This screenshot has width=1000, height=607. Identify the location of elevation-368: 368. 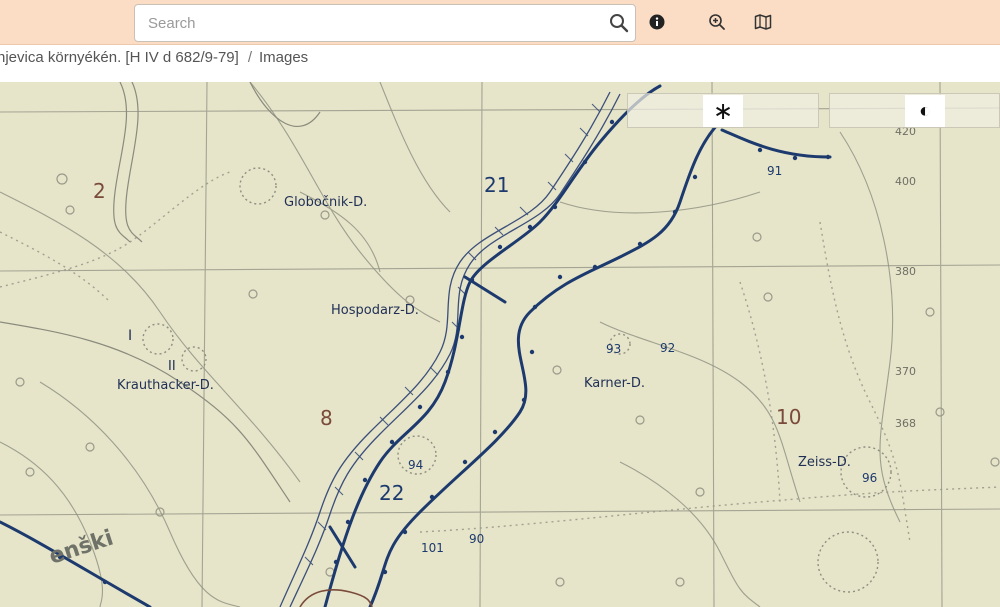
(905, 423).